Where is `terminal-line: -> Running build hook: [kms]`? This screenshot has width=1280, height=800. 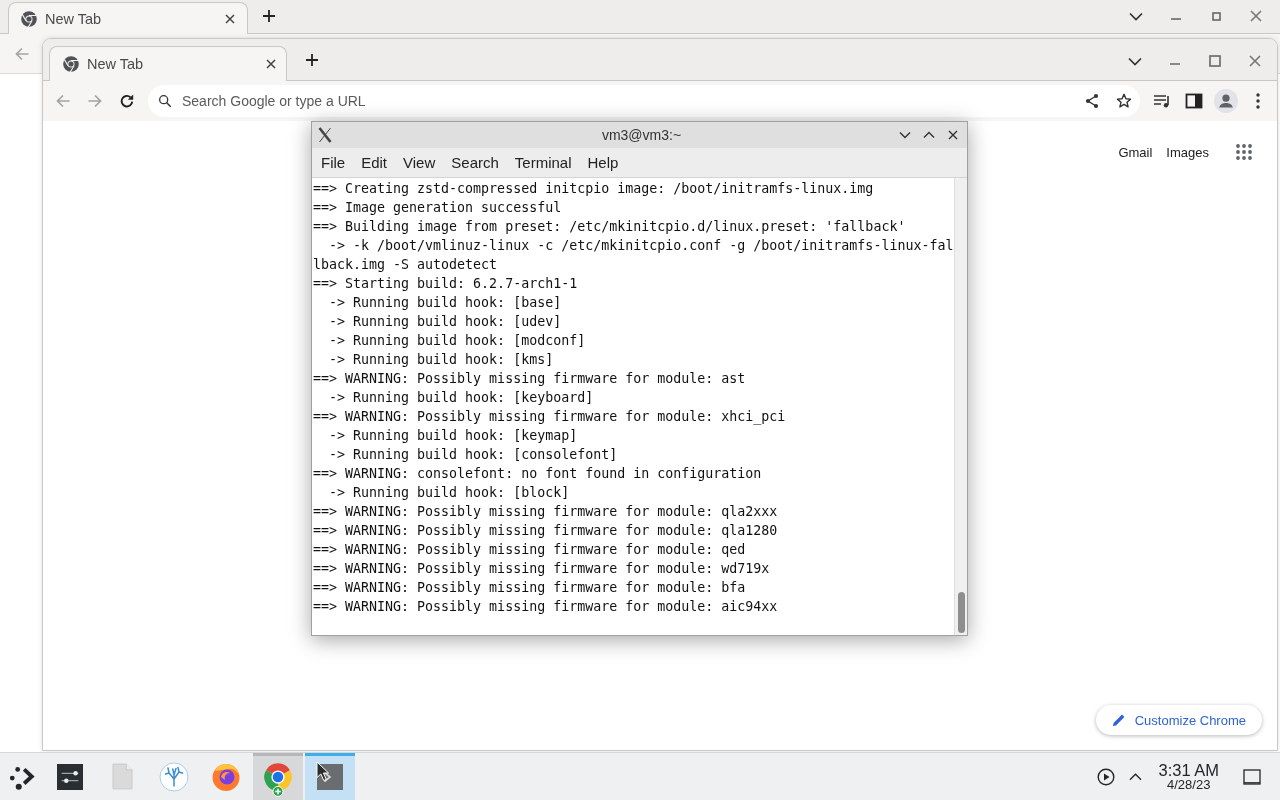
terminal-line: -> Running build hook: [kms] is located at coordinates (441, 360).